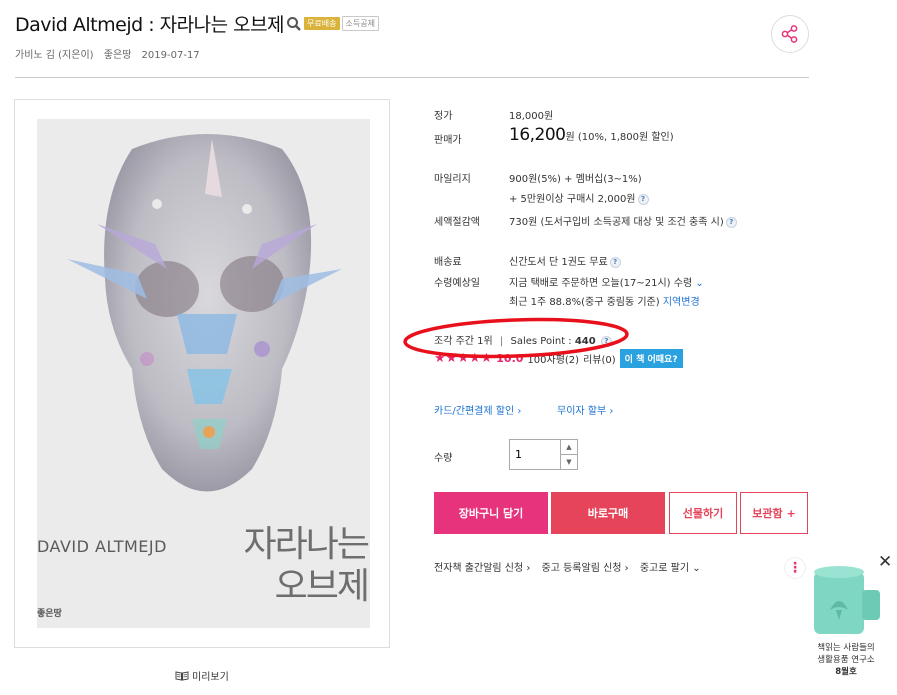 This screenshot has height=695, width=897. I want to click on ad-caption-line2: 생활용품 연구소, so click(846, 660).